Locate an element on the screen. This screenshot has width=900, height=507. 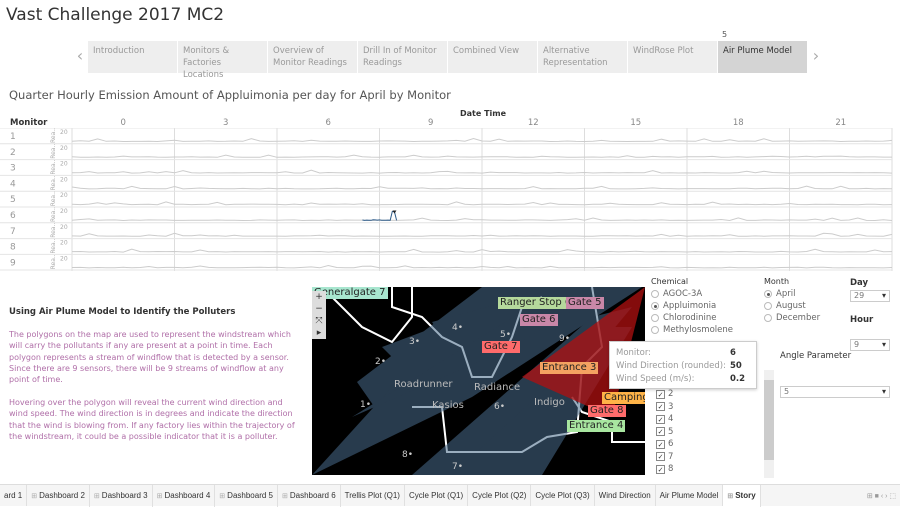
monitor-checkbox: ✓ 3 is located at coordinates (664, 407).